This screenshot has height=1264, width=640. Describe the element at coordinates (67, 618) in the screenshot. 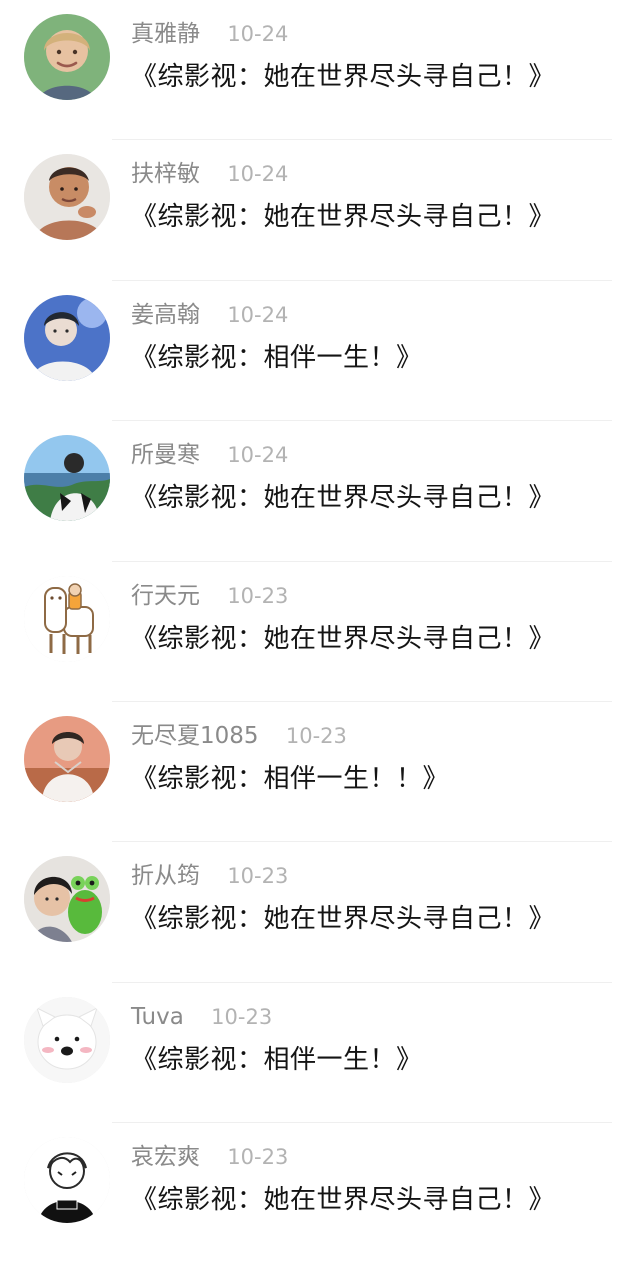

I see `avatar-alpaca-icon` at that location.